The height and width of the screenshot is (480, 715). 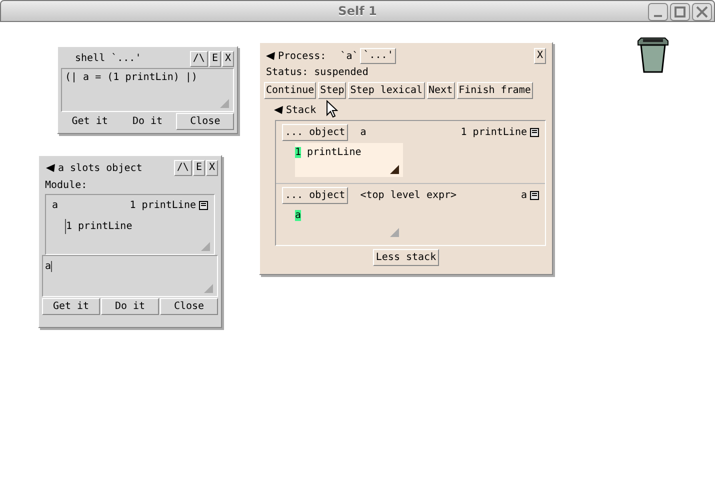 I want to click on slot-value: 1 printLine, so click(x=163, y=206).